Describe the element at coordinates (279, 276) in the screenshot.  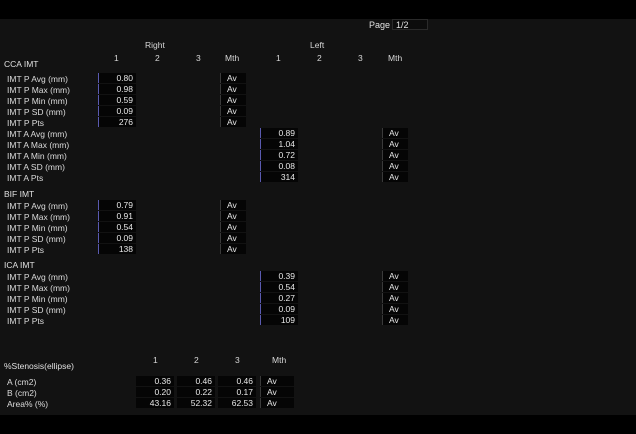
I see `ica-left-value: 0.39` at that location.